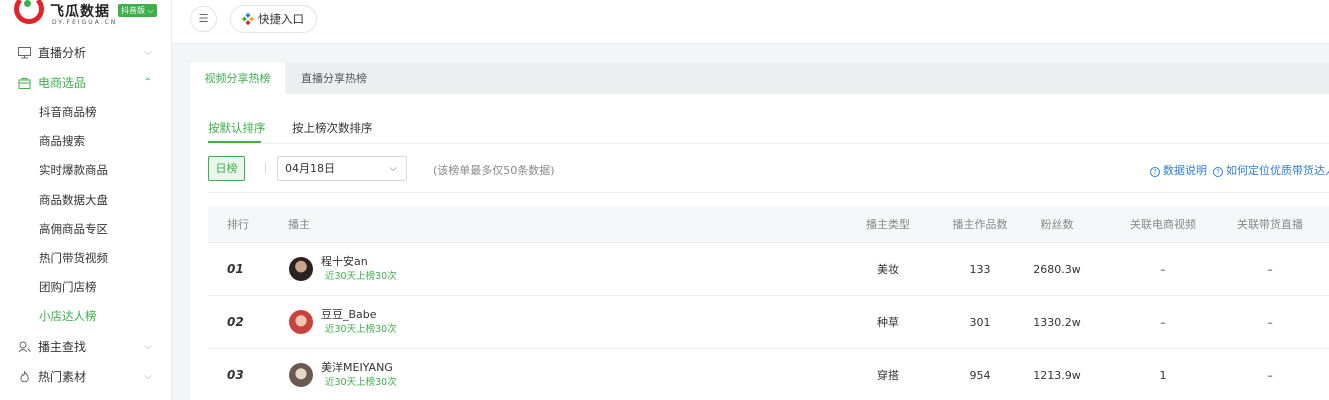 The image size is (1329, 400). Describe the element at coordinates (24, 83) in the screenshot. I see `shopping-bag-icon` at that location.